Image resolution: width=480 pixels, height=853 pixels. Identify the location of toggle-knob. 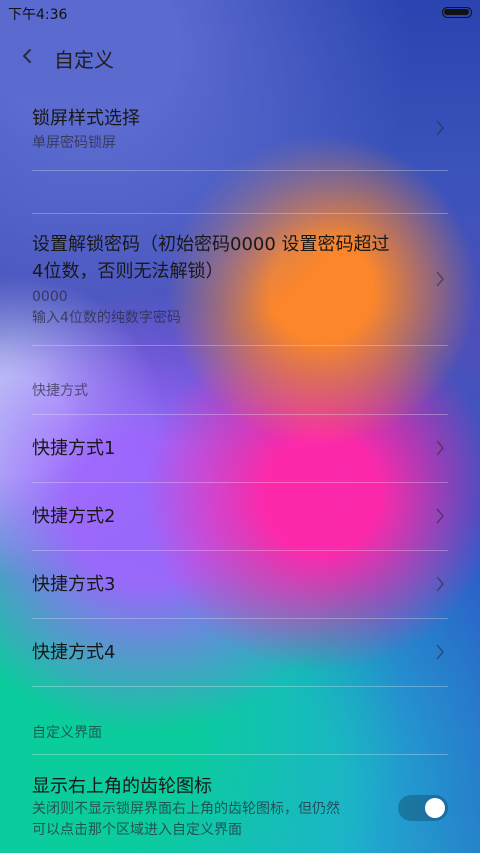
(435, 808).